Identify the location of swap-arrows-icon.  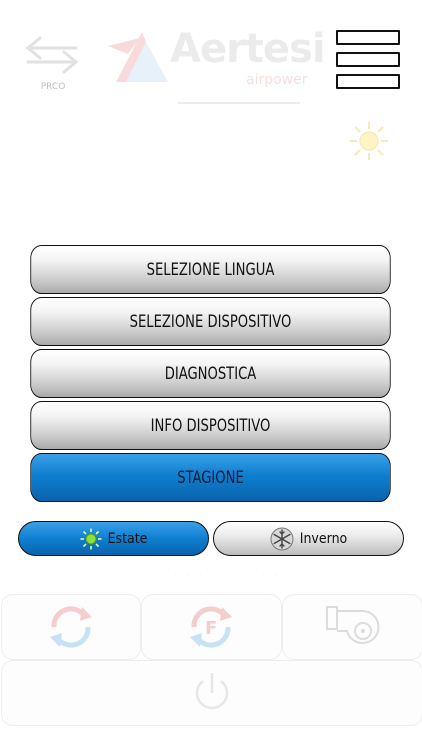
(52, 55).